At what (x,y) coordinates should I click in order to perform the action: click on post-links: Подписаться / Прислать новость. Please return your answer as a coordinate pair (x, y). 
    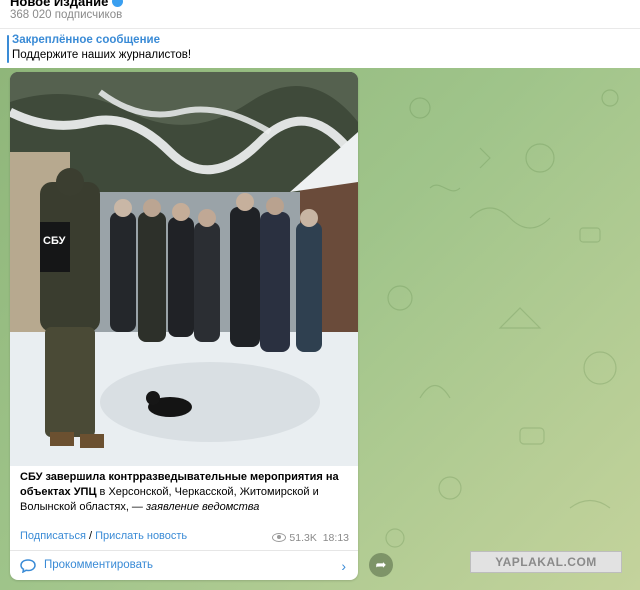
    Looking at the image, I should click on (103, 536).